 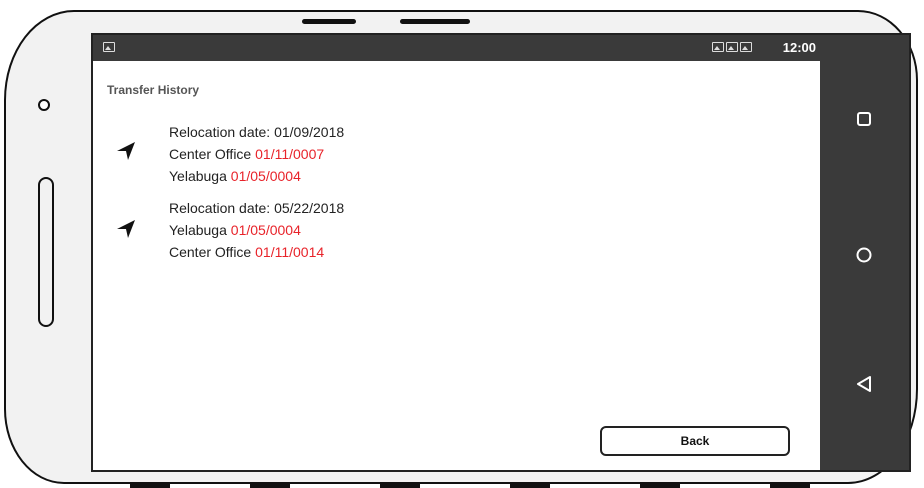 What do you see at coordinates (46, 252) in the screenshot?
I see `left-side-button` at bounding box center [46, 252].